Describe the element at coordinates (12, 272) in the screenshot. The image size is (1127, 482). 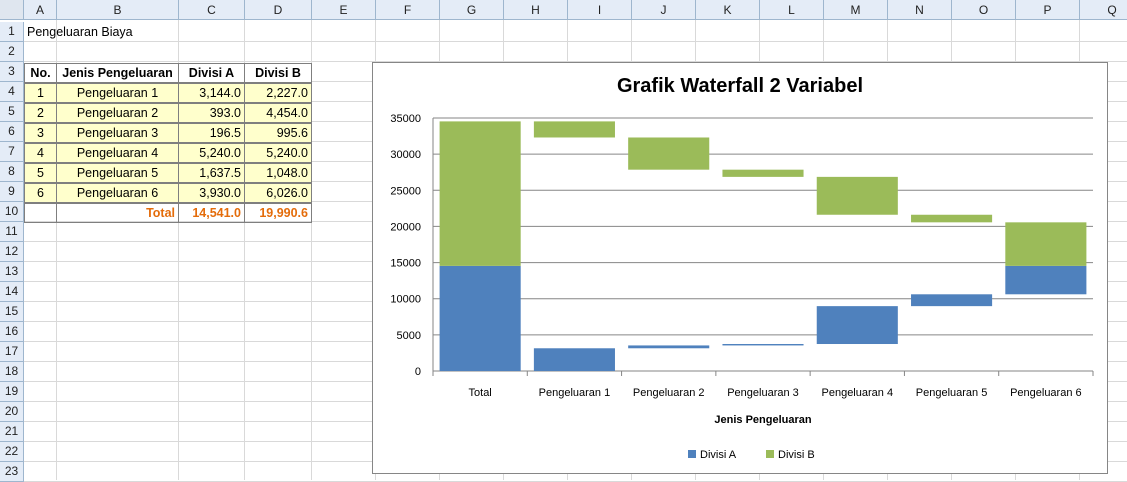
I see `row-header-13: 13` at that location.